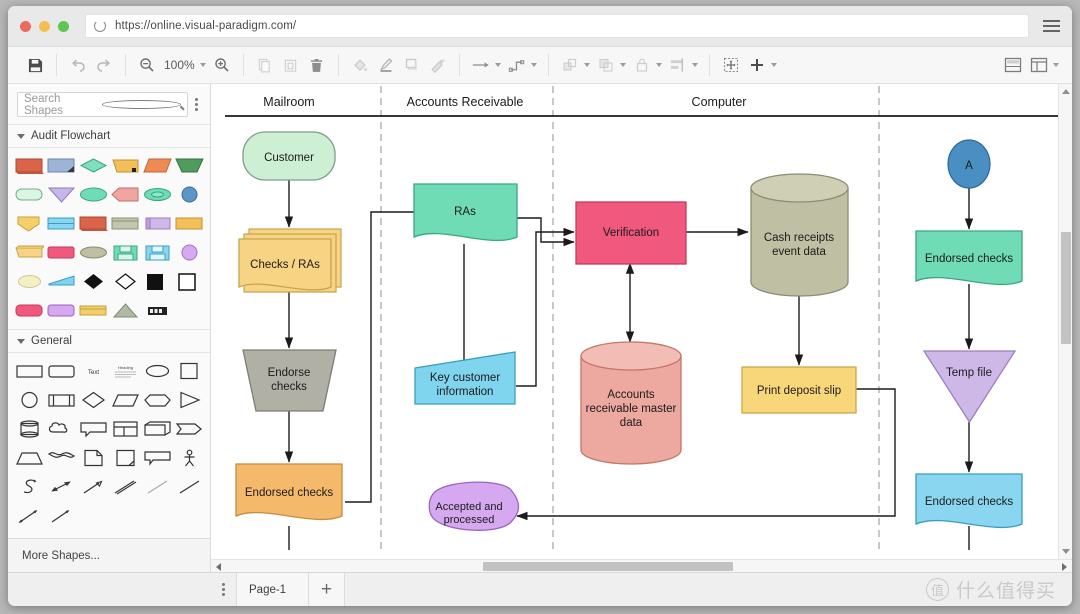 Image resolution: width=1080 pixels, height=614 pixels. Describe the element at coordinates (969, 164) in the screenshot. I see `node-connector-a: A` at that location.